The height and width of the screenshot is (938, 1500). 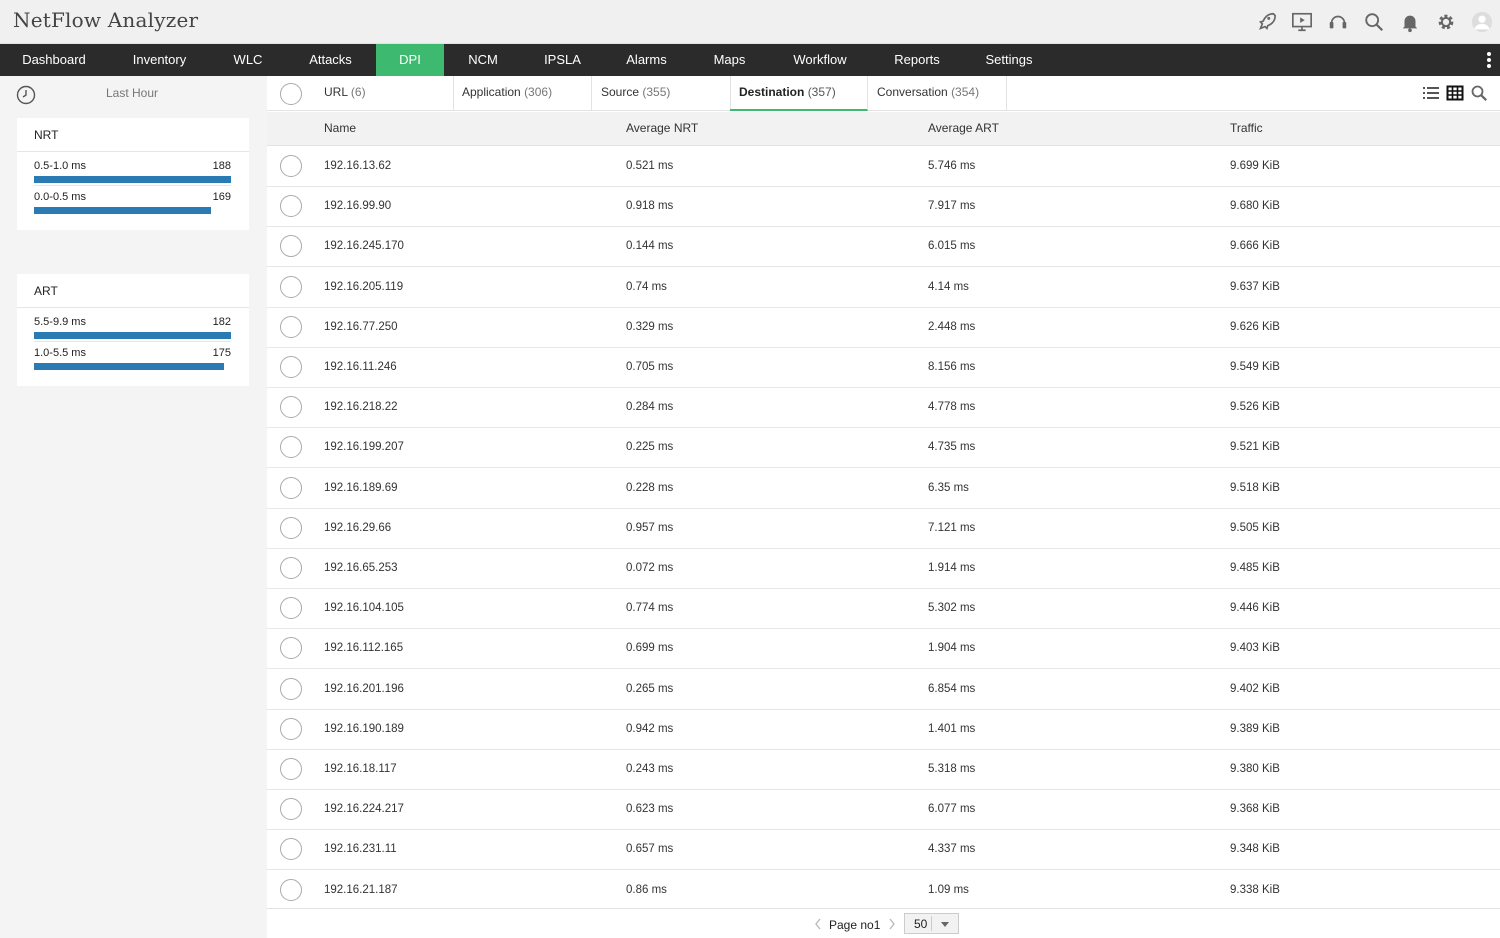 What do you see at coordinates (361, 568) in the screenshot?
I see `cell-name: 192.16.65.253` at bounding box center [361, 568].